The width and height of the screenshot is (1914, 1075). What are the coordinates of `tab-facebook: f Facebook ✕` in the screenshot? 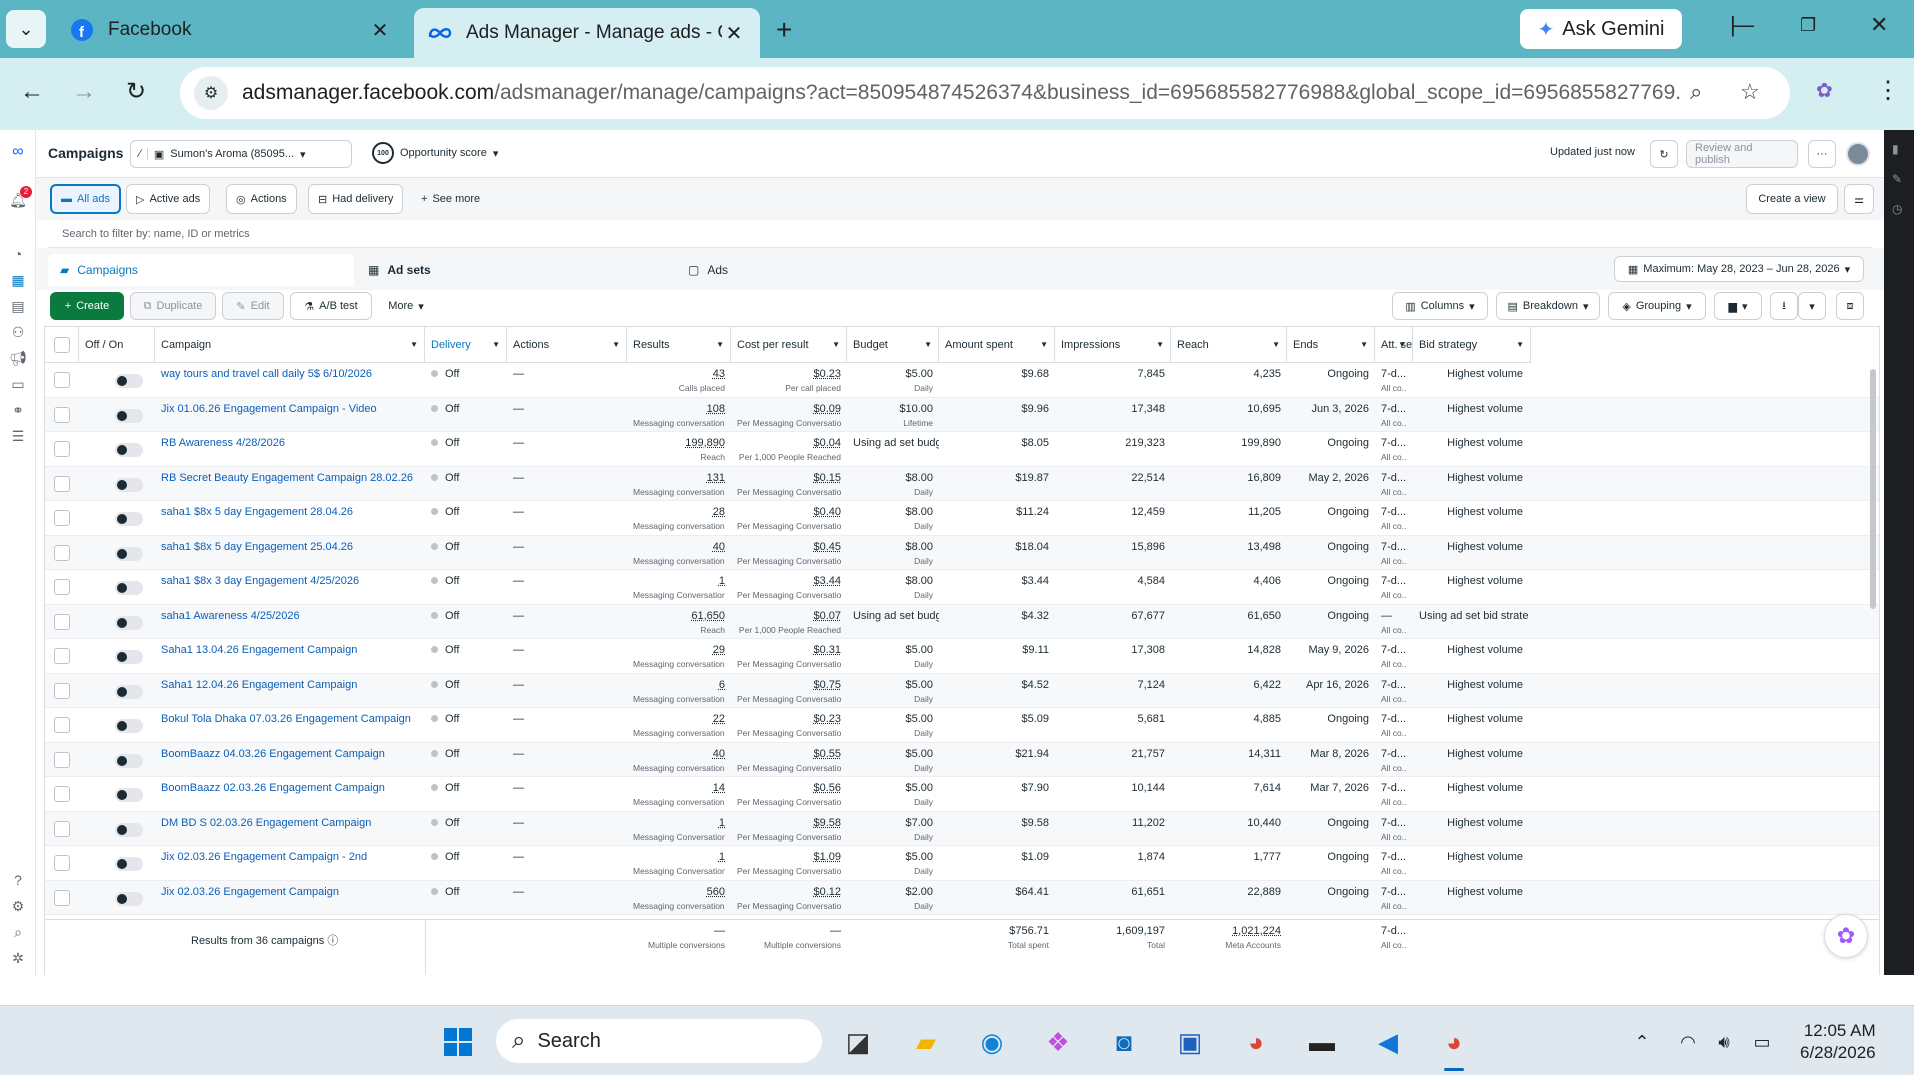 It's located at (231, 30).